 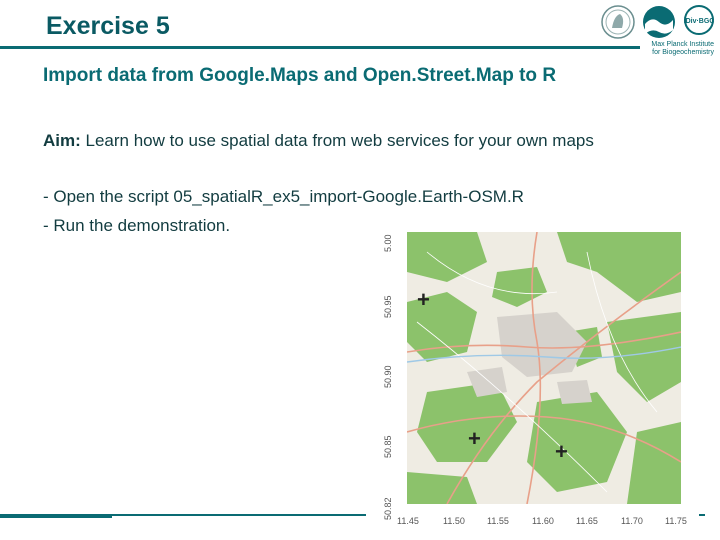 I want to click on x-tick-label: 11.60, so click(x=543, y=521).